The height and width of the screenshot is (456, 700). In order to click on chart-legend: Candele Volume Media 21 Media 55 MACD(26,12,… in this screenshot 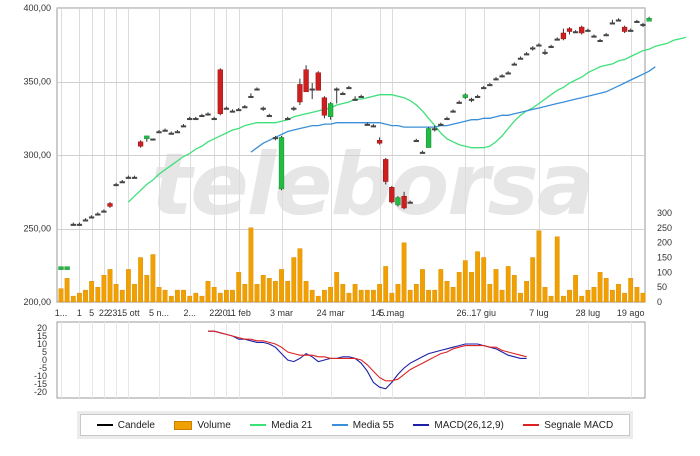, I will do `click(355, 425)`.